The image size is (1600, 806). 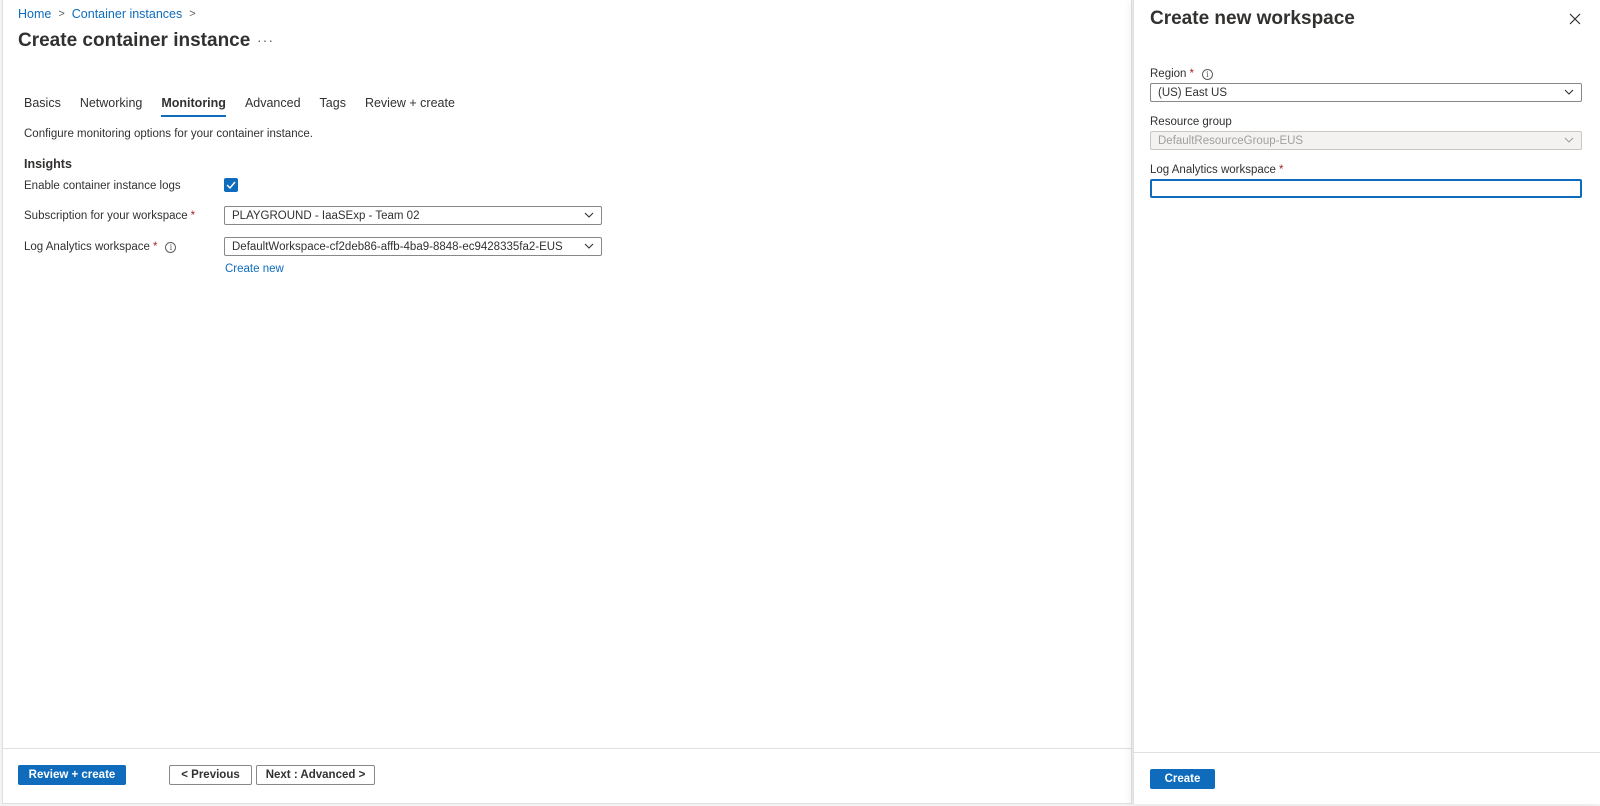 I want to click on checkmark-icon, so click(x=231, y=185).